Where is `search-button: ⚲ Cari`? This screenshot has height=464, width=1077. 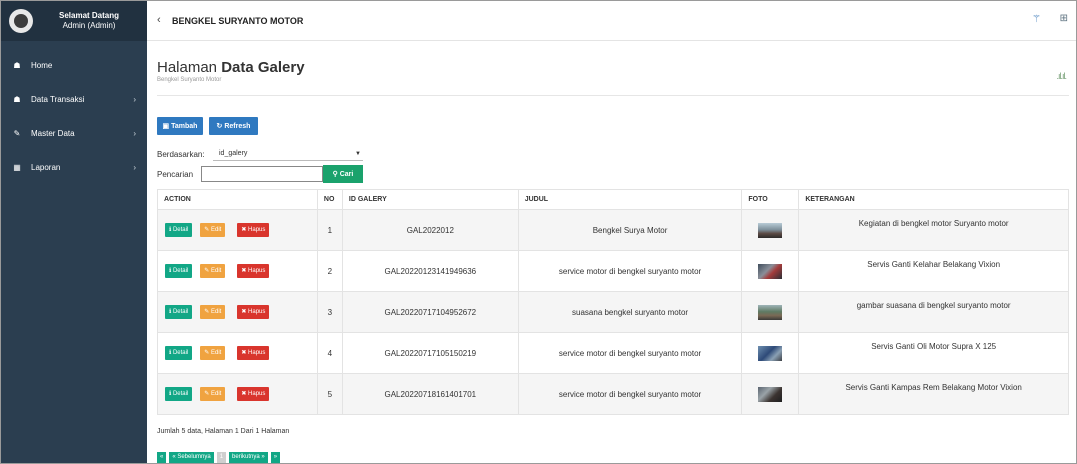 search-button: ⚲ Cari is located at coordinates (343, 174).